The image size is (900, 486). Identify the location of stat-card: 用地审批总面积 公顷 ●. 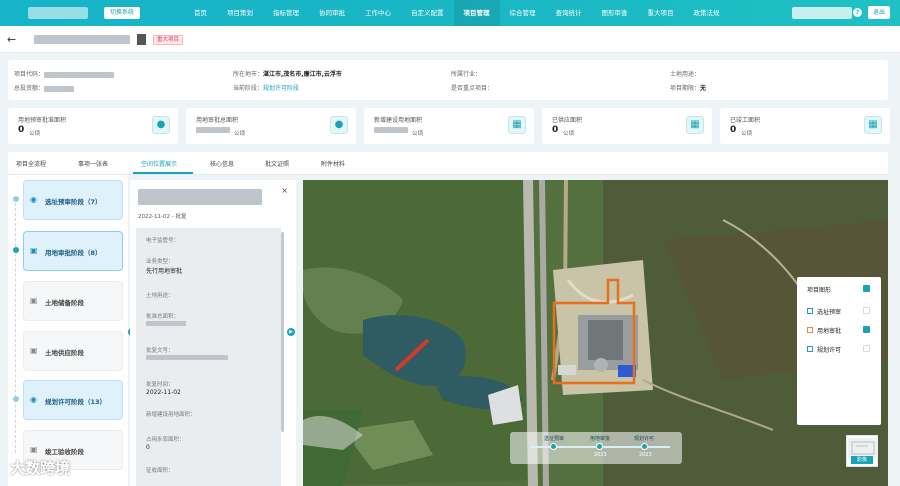
(271, 126).